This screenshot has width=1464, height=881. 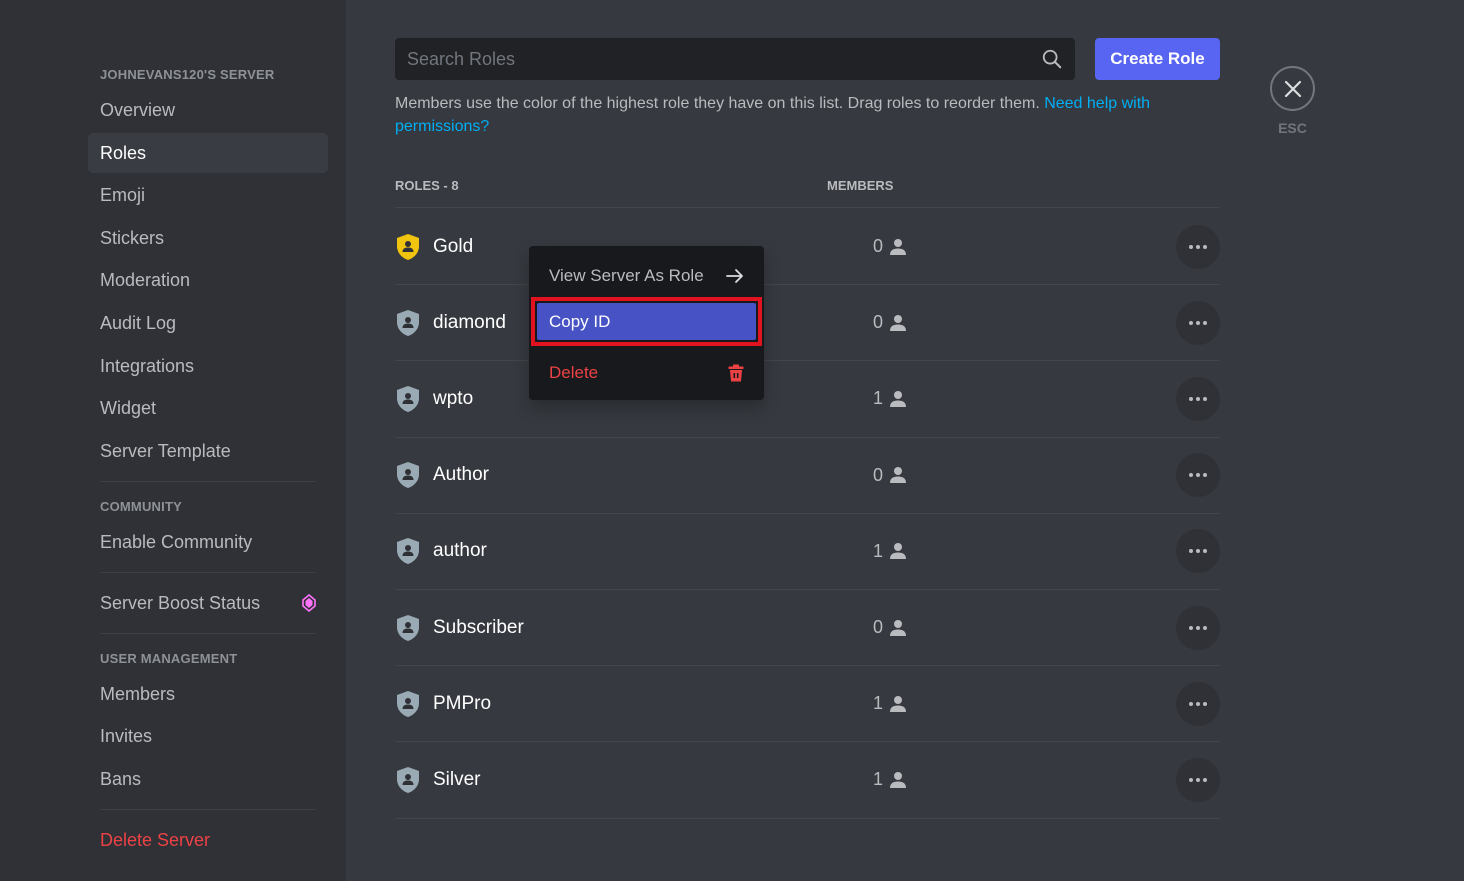 I want to click on sidebar-item-moderation: Moderation, so click(x=208, y=280).